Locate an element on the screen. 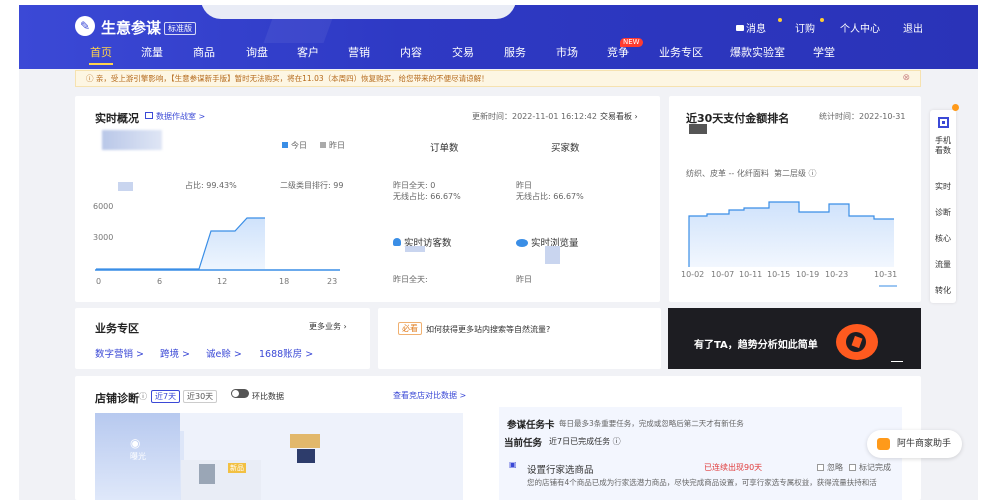 This screenshot has width=993, height=500. new-badge: NEW is located at coordinates (631, 42).